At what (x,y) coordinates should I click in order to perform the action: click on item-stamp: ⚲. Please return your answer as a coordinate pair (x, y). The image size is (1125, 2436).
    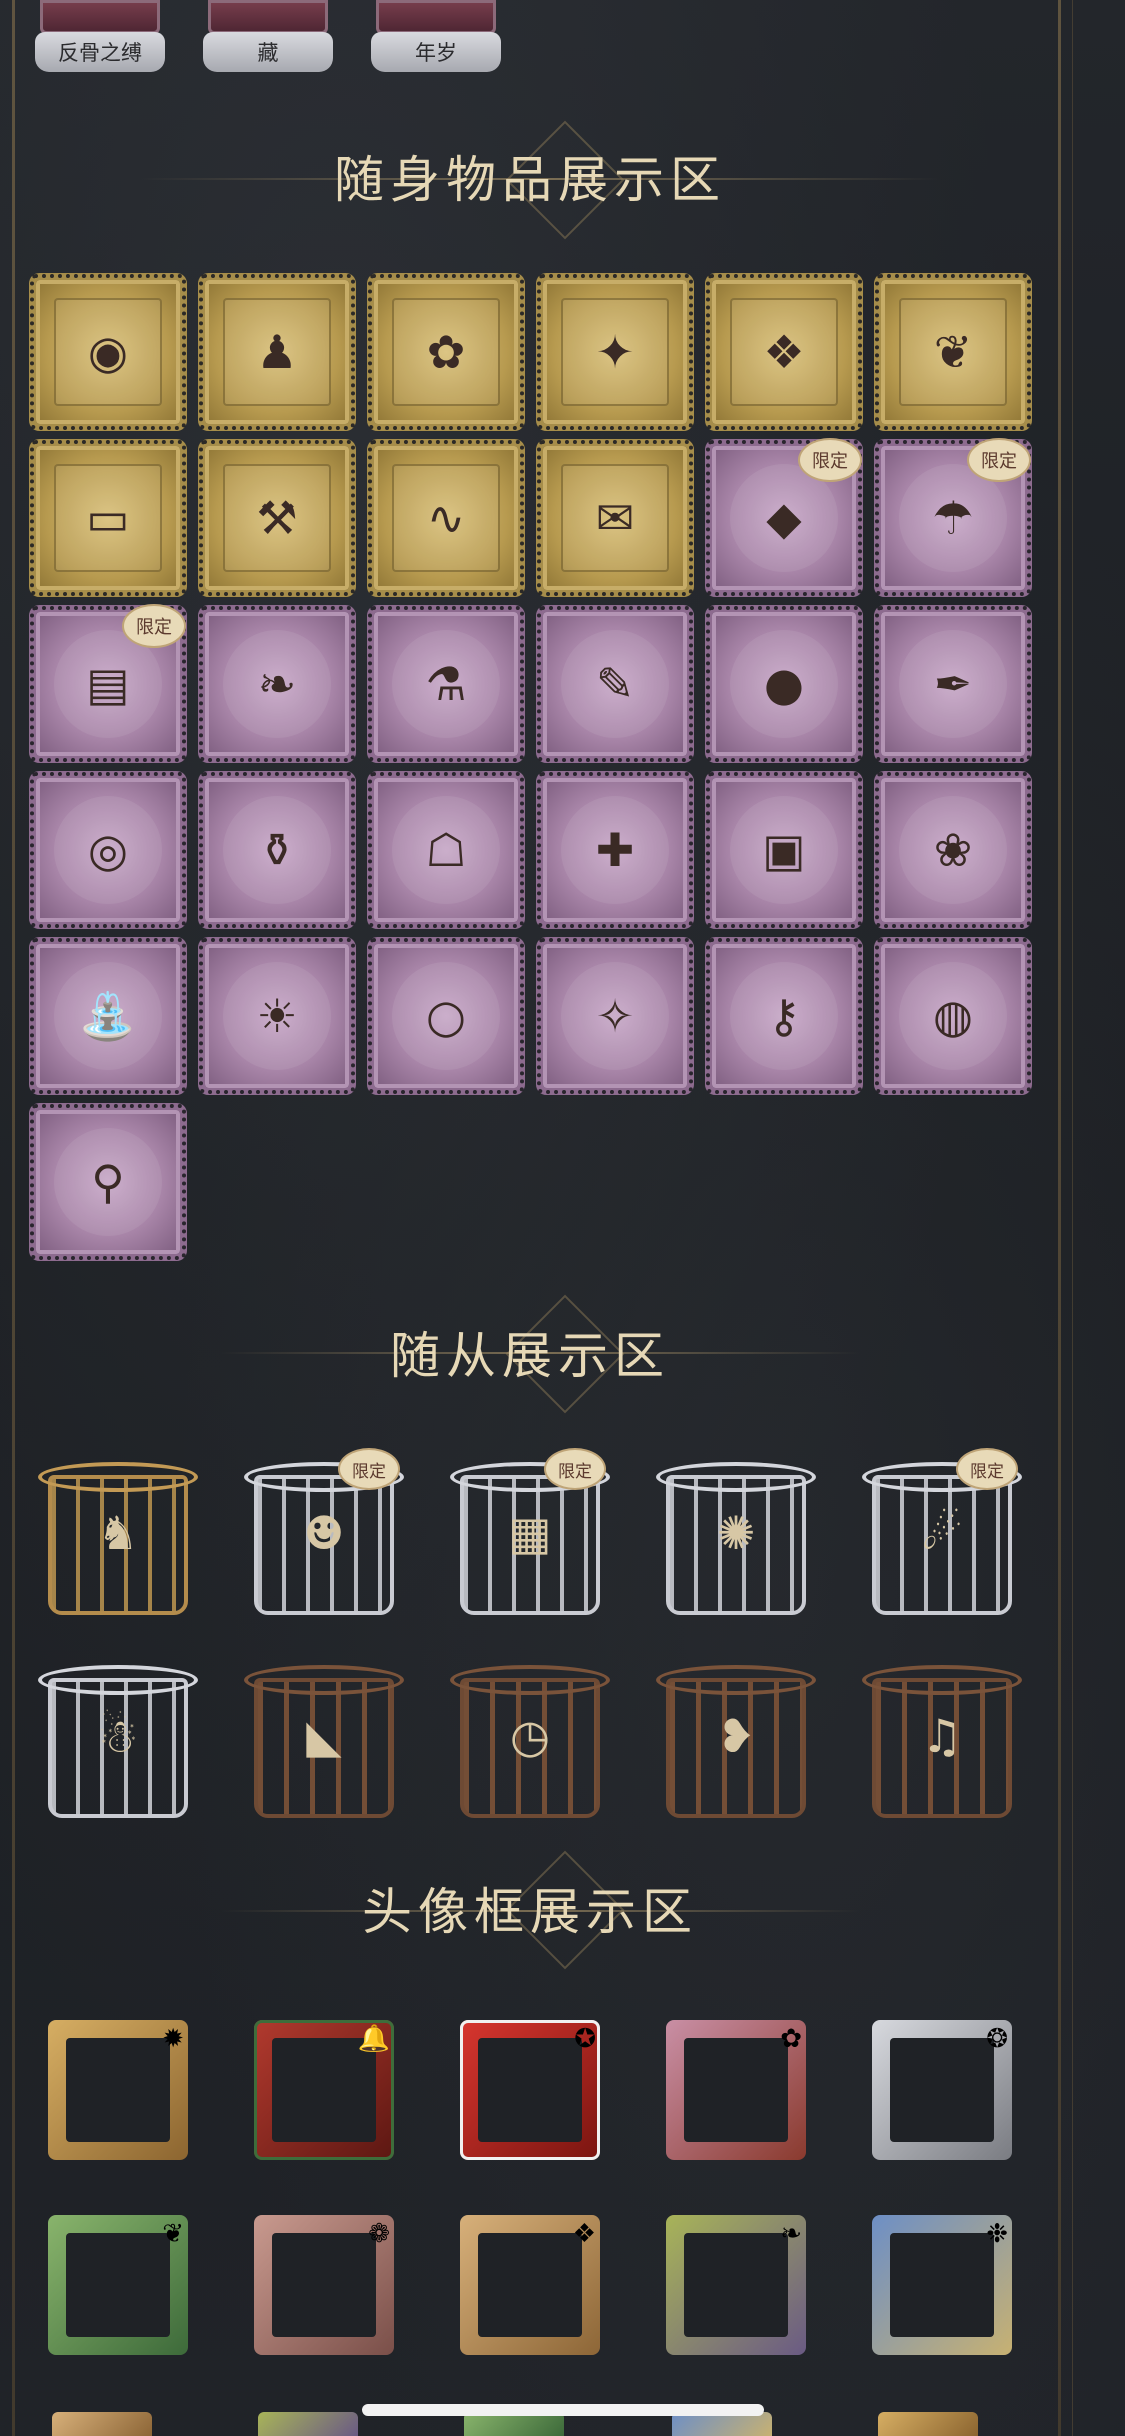
    Looking at the image, I should click on (108, 1182).